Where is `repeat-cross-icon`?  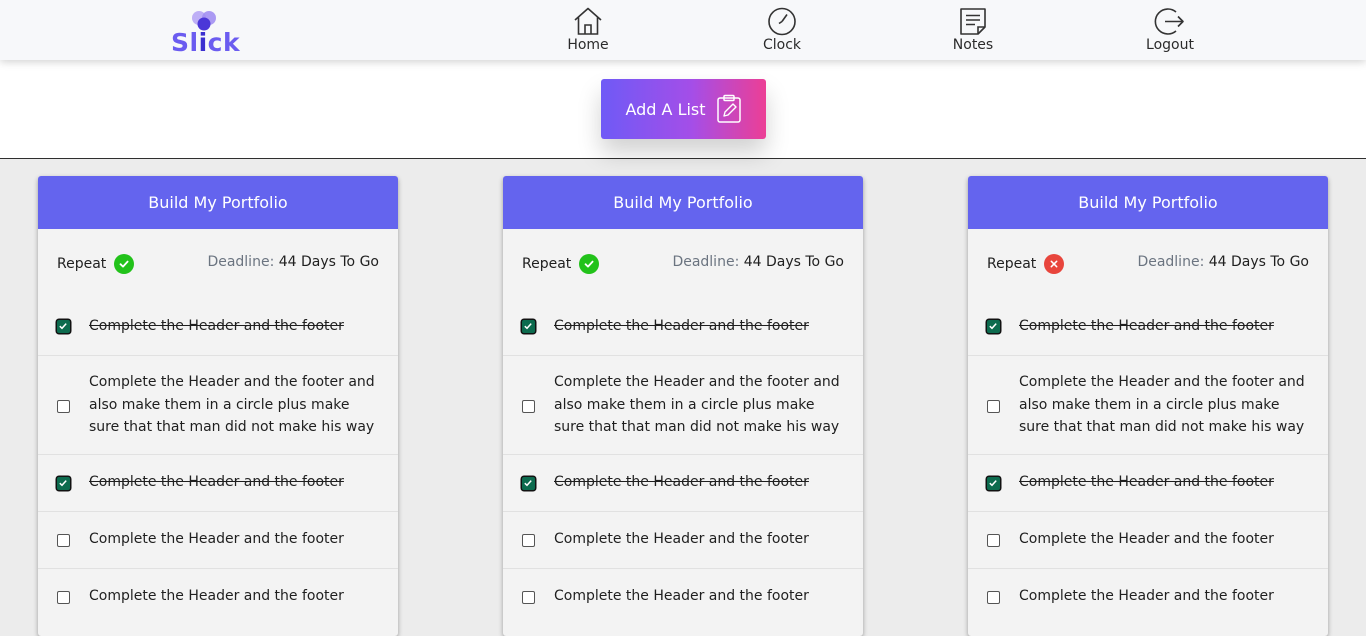 repeat-cross-icon is located at coordinates (1054, 264).